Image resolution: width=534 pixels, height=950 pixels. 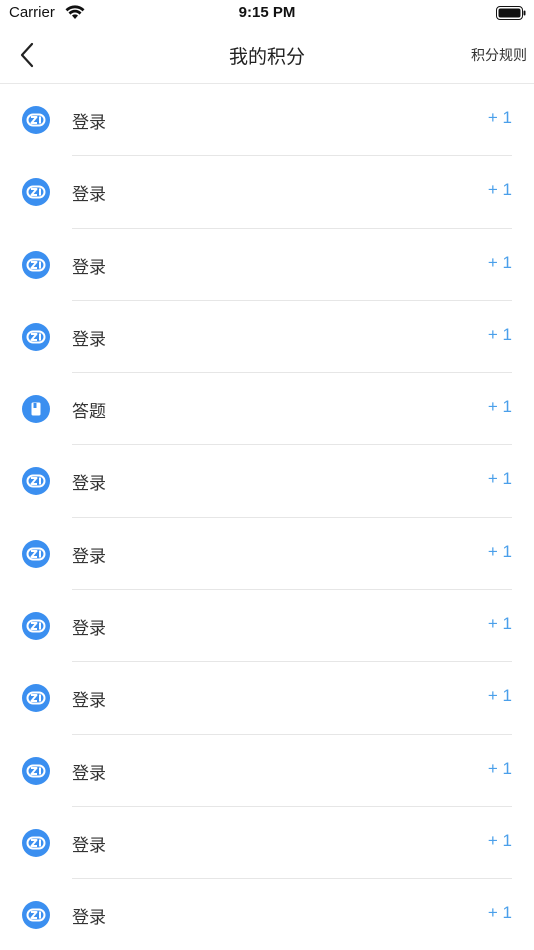 I want to click on record-label: 答题, so click(x=89, y=412).